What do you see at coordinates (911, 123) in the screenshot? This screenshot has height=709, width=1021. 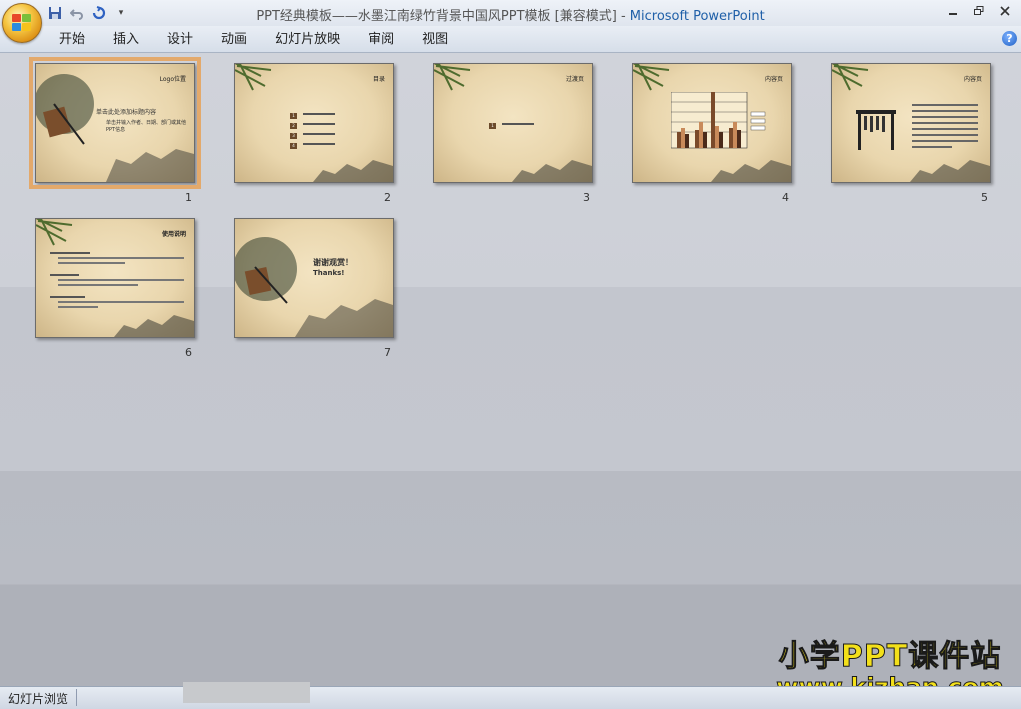 I see `slide-thumbnail-5: 内容页` at bounding box center [911, 123].